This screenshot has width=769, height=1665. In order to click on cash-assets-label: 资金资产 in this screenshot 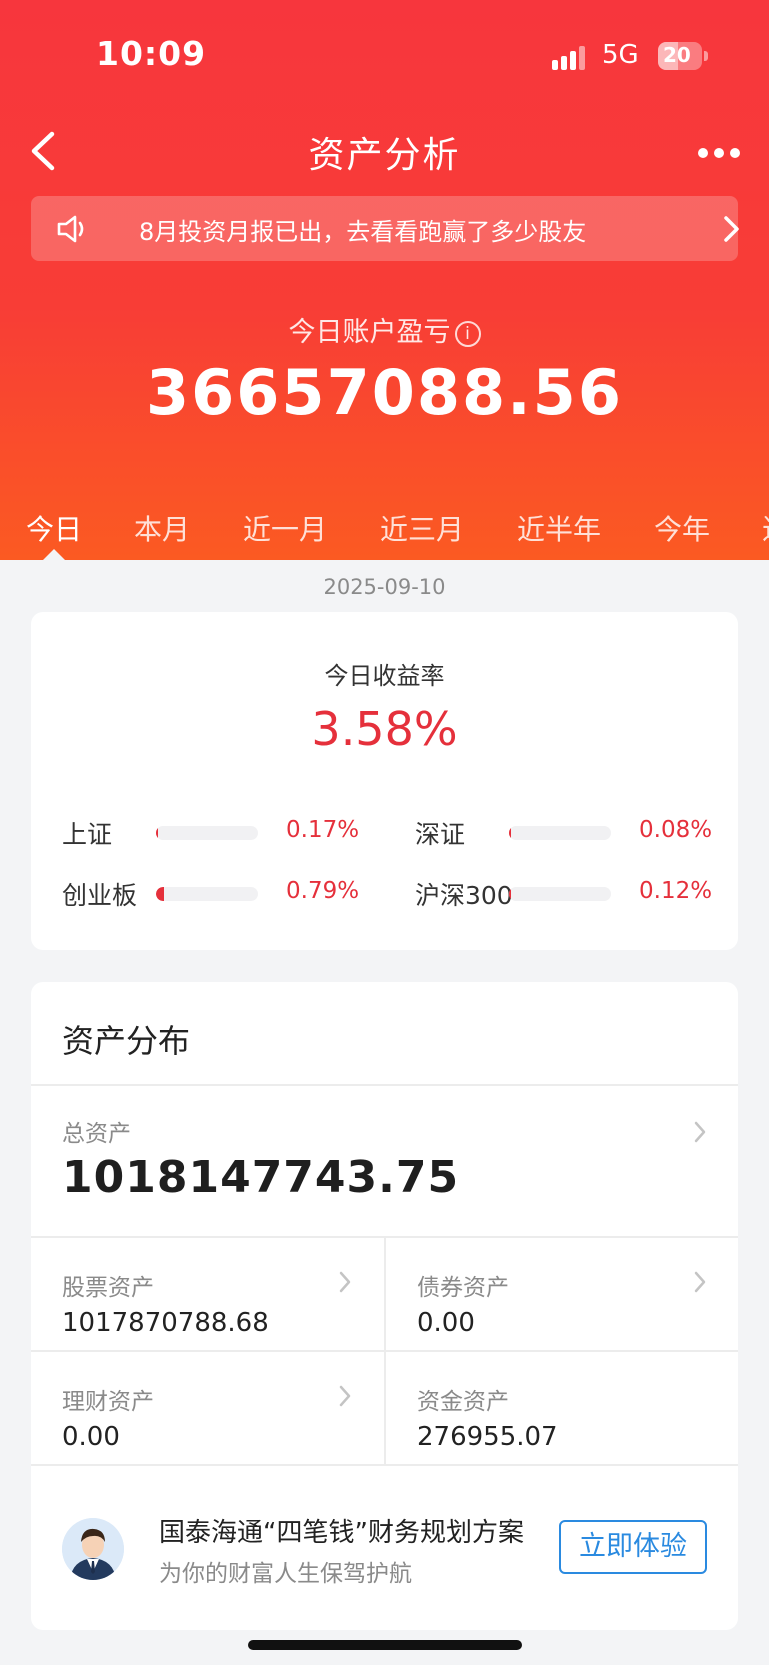, I will do `click(463, 1402)`.